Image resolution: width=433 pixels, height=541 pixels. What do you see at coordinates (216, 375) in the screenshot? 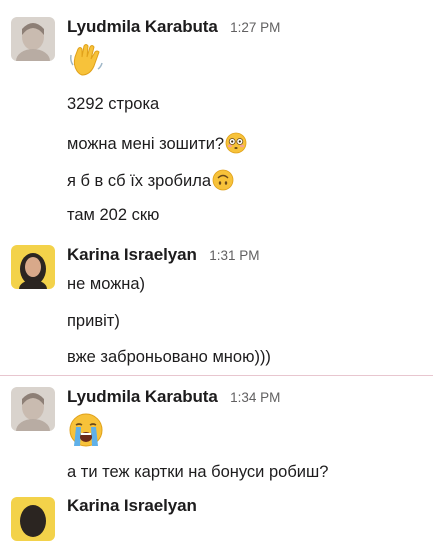
I see `new-messages-divider` at bounding box center [216, 375].